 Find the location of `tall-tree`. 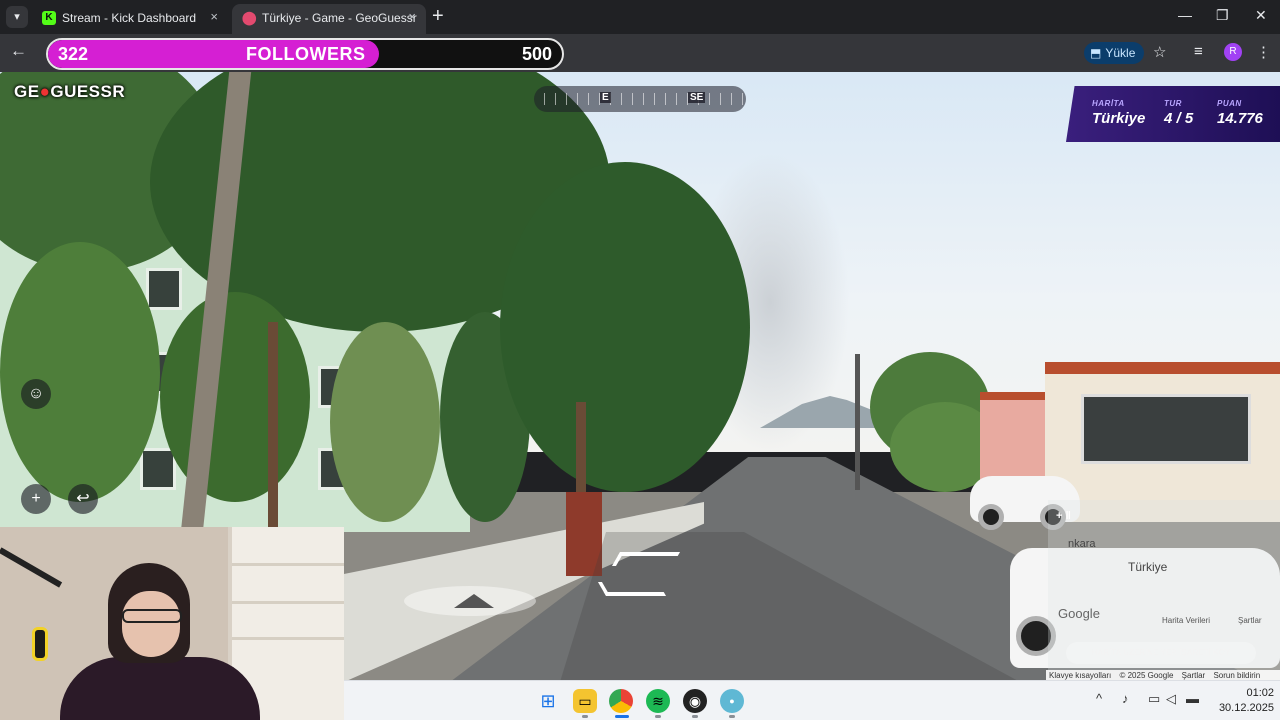

tall-tree is located at coordinates (625, 327).